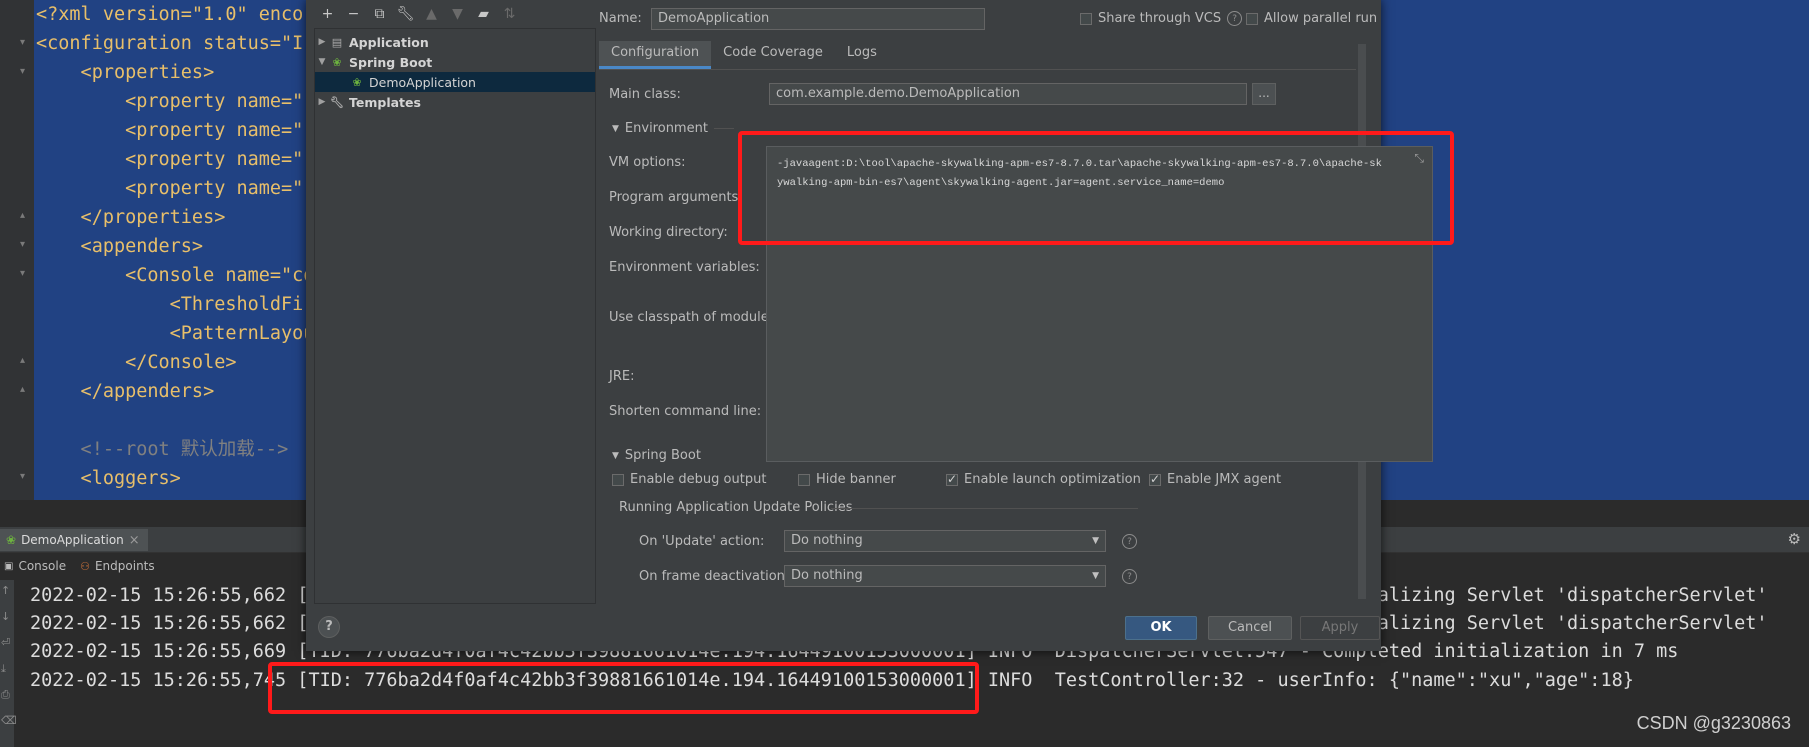 Image resolution: width=1809 pixels, height=747 pixels. I want to click on ok-button: OK, so click(1161, 628).